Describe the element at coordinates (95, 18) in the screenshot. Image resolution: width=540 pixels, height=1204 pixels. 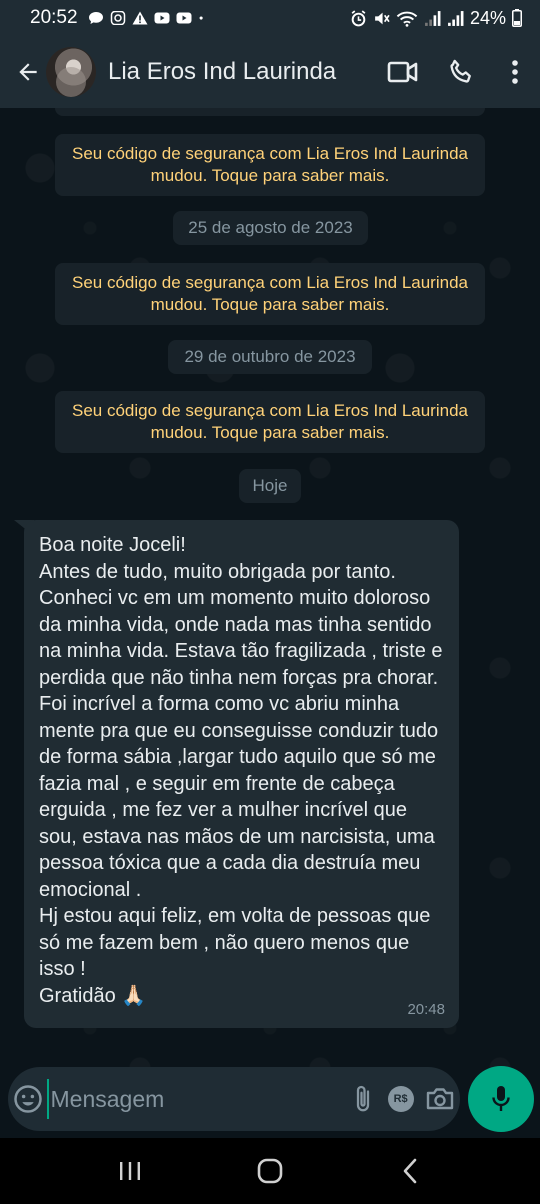
I see `chat-bubble-icon` at that location.